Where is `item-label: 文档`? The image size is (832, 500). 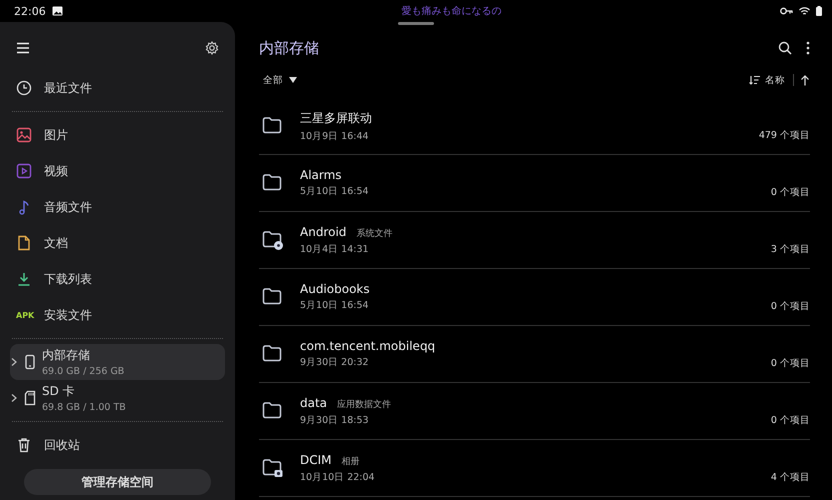
item-label: 文档 is located at coordinates (56, 243).